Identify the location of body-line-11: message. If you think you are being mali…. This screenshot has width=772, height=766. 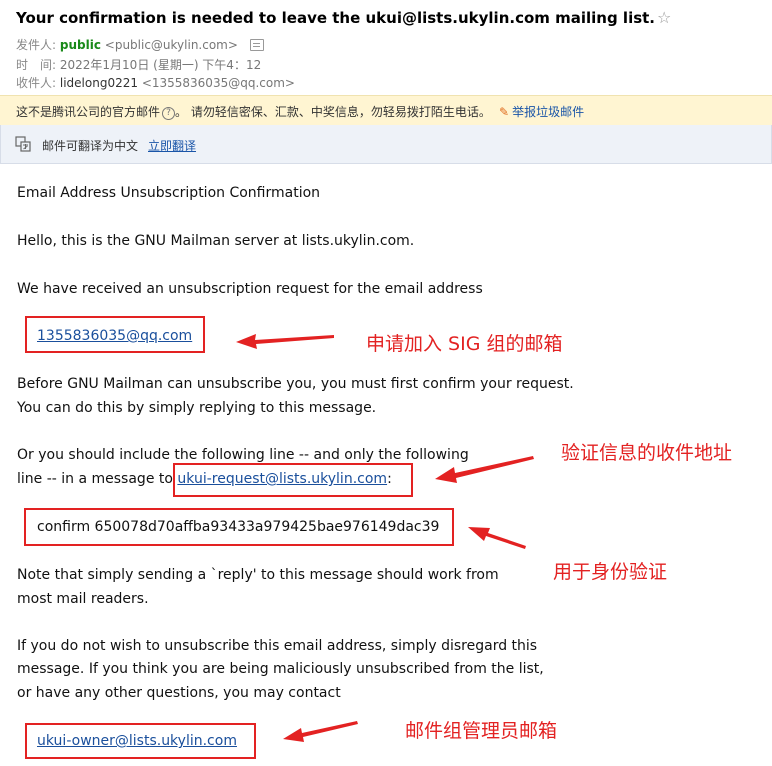
(280, 669).